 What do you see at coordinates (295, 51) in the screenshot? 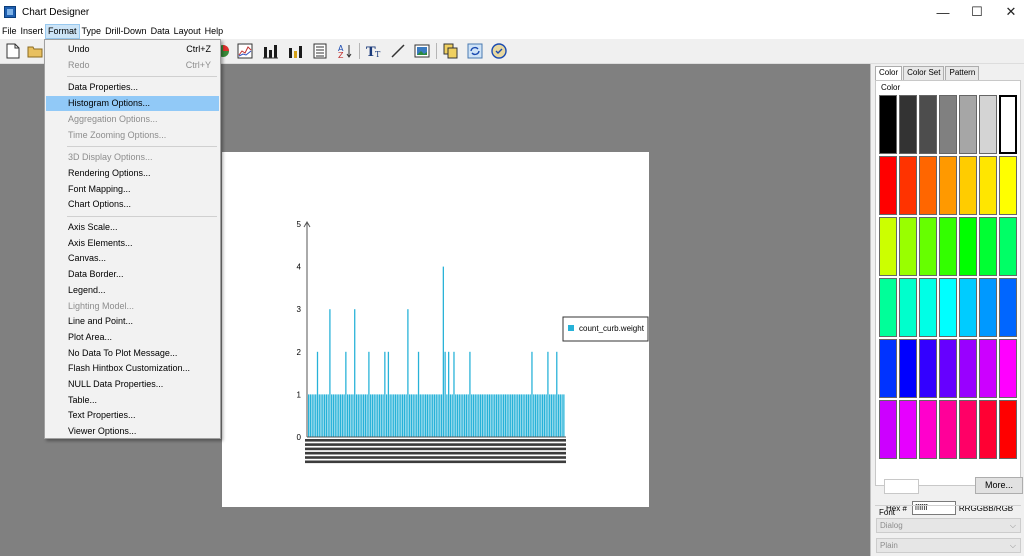
I see `stacked-bar-icon` at bounding box center [295, 51].